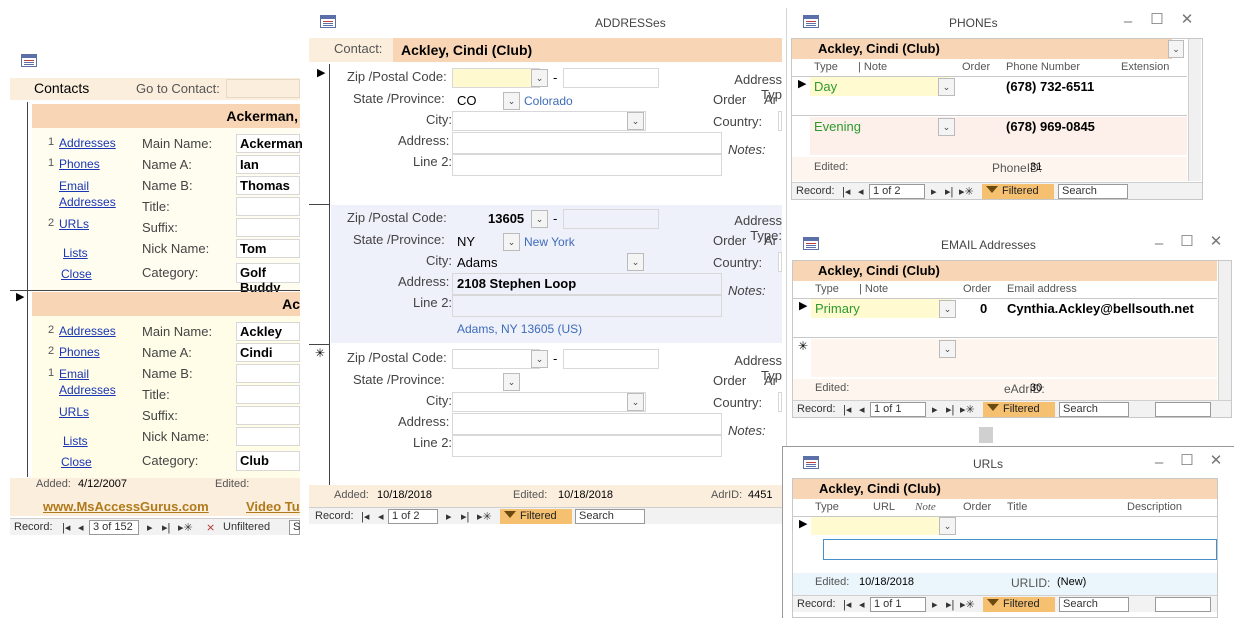 The width and height of the screenshot is (1236, 620). Describe the element at coordinates (1183, 409) in the screenshot. I see `horizontal-scrollbar` at that location.